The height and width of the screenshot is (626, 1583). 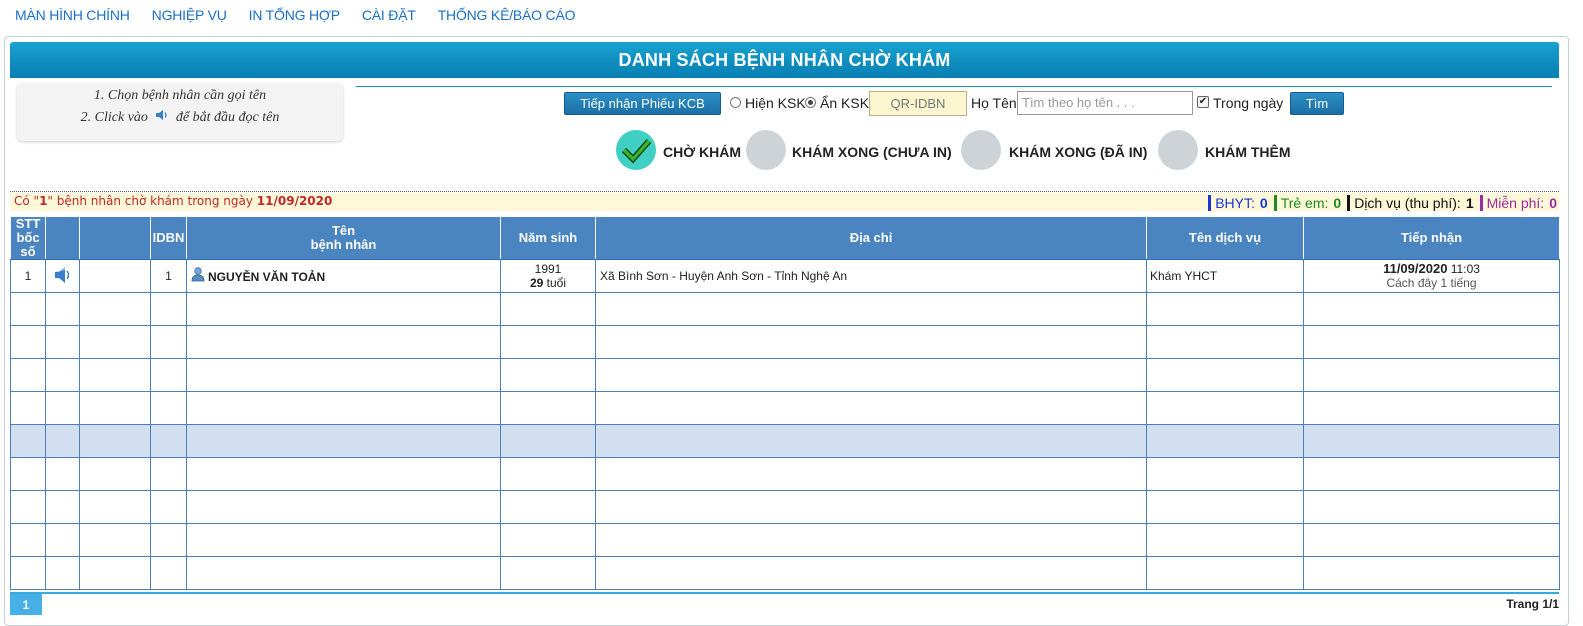 I want to click on nav-man-hinh-chinh: MÀN HÌNH CHÍNH, so click(x=72, y=15).